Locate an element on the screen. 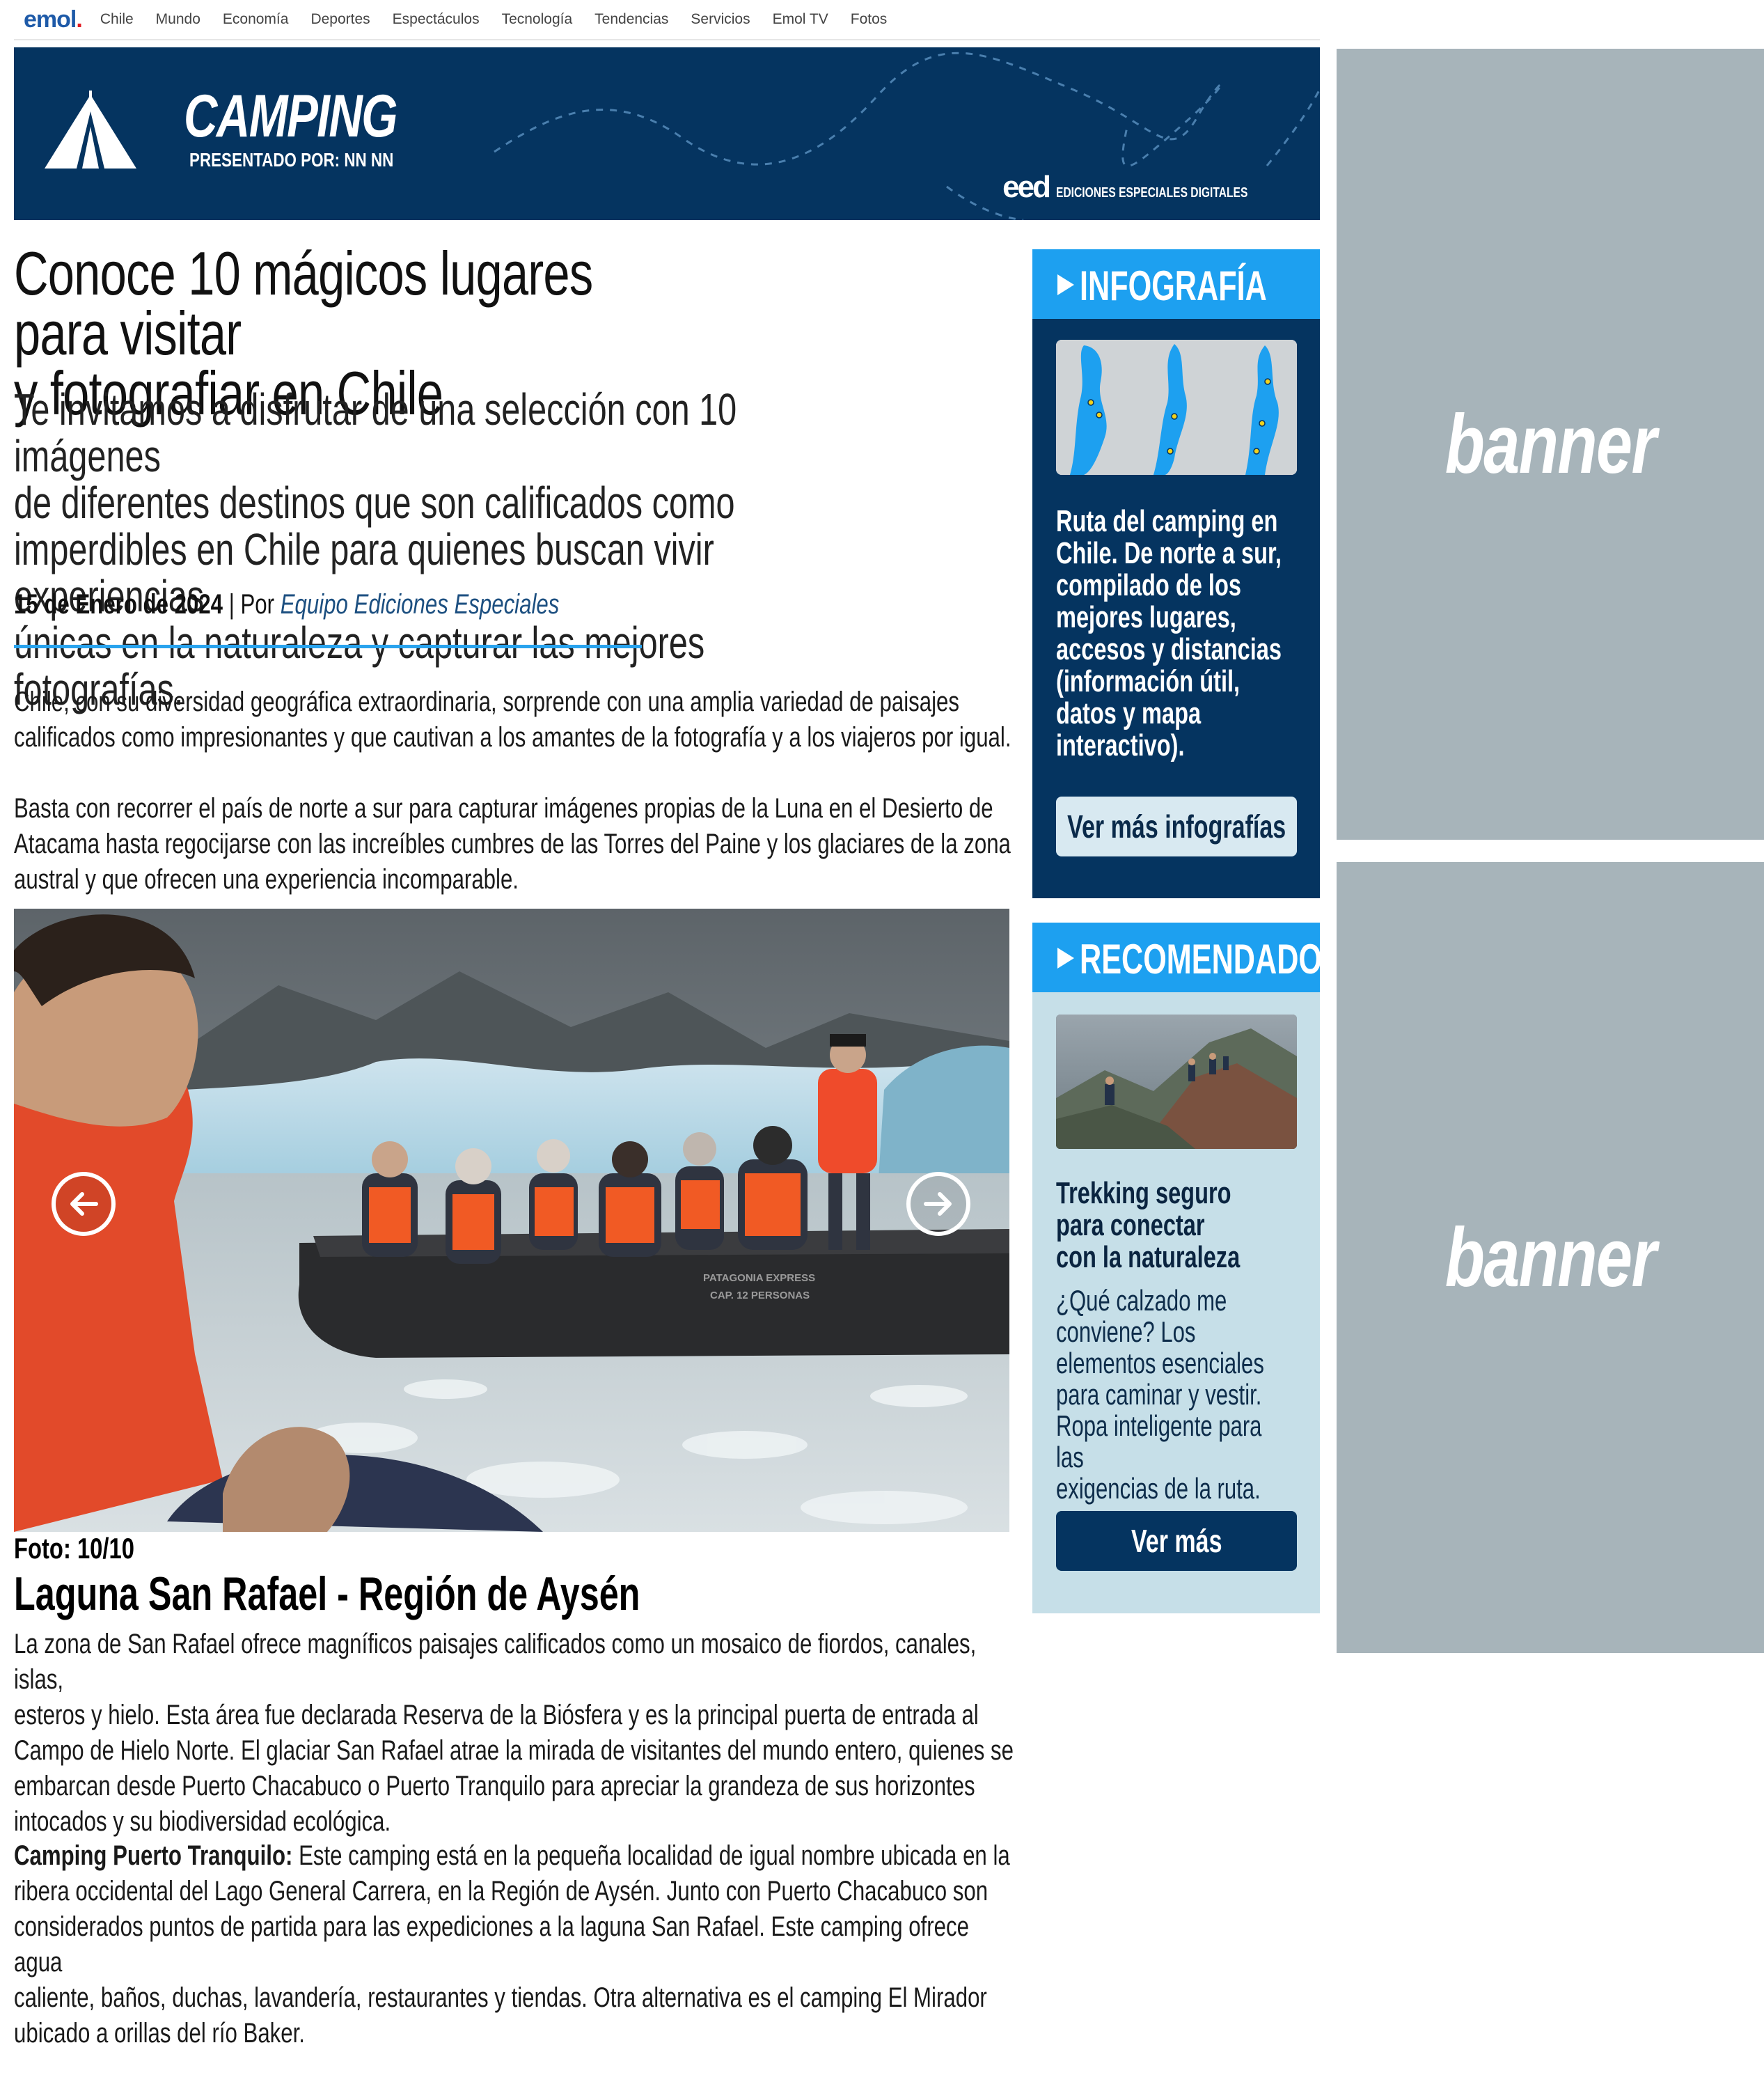  next-photo-button is located at coordinates (938, 1204).